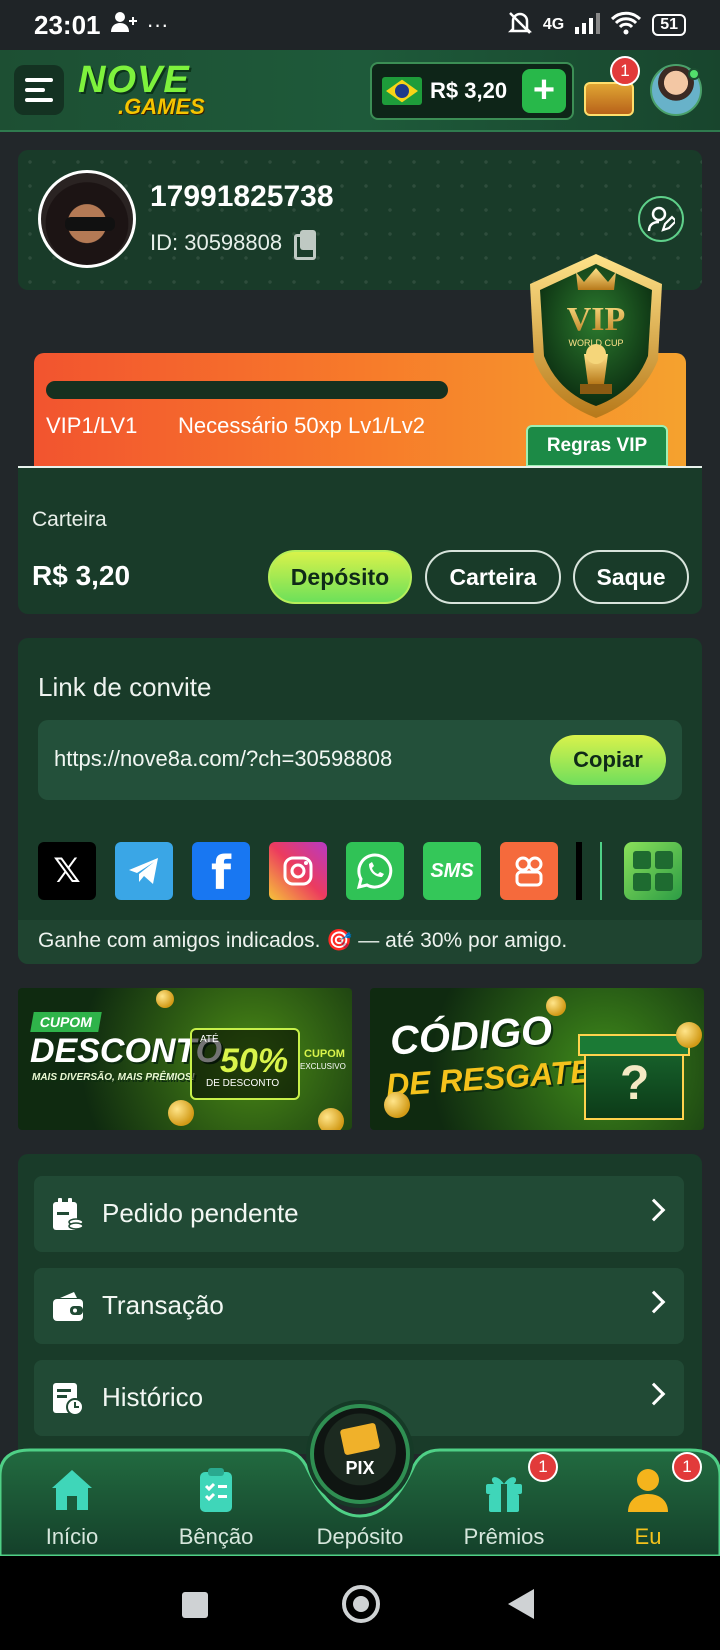 The height and width of the screenshot is (1650, 720). What do you see at coordinates (635, 1083) in the screenshot?
I see `gift-question-mark: ?` at bounding box center [635, 1083].